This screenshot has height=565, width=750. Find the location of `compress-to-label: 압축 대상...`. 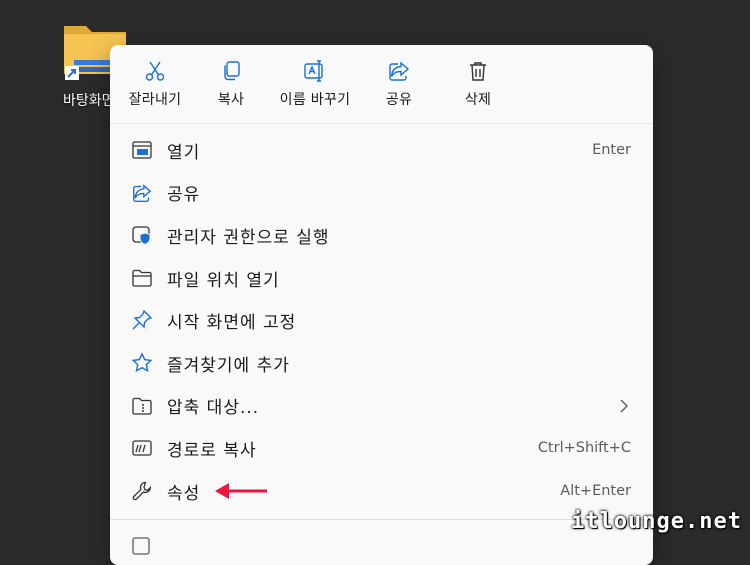

compress-to-label: 압축 대상... is located at coordinates (213, 408).